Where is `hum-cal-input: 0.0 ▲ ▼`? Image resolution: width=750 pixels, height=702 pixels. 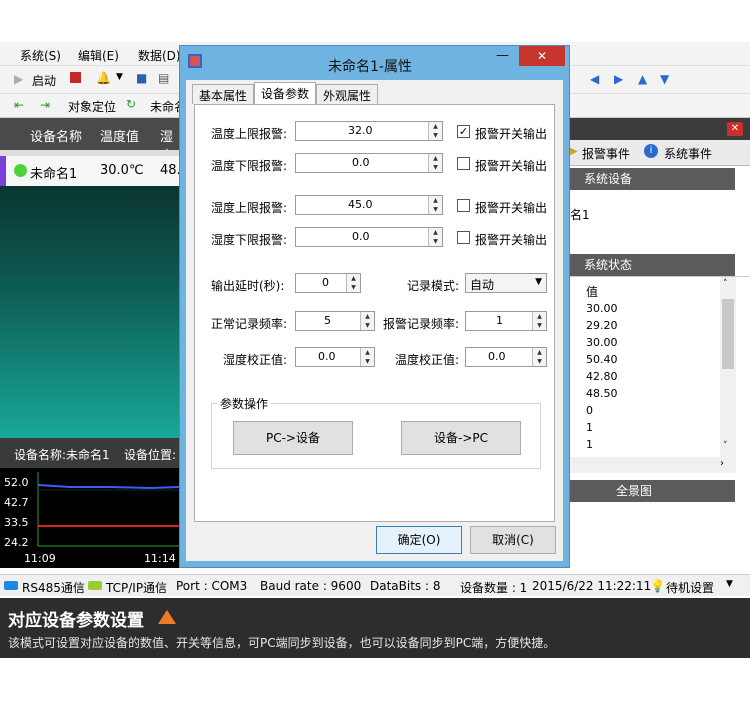
hum-cal-input: 0.0 ▲ ▼ is located at coordinates (335, 357).